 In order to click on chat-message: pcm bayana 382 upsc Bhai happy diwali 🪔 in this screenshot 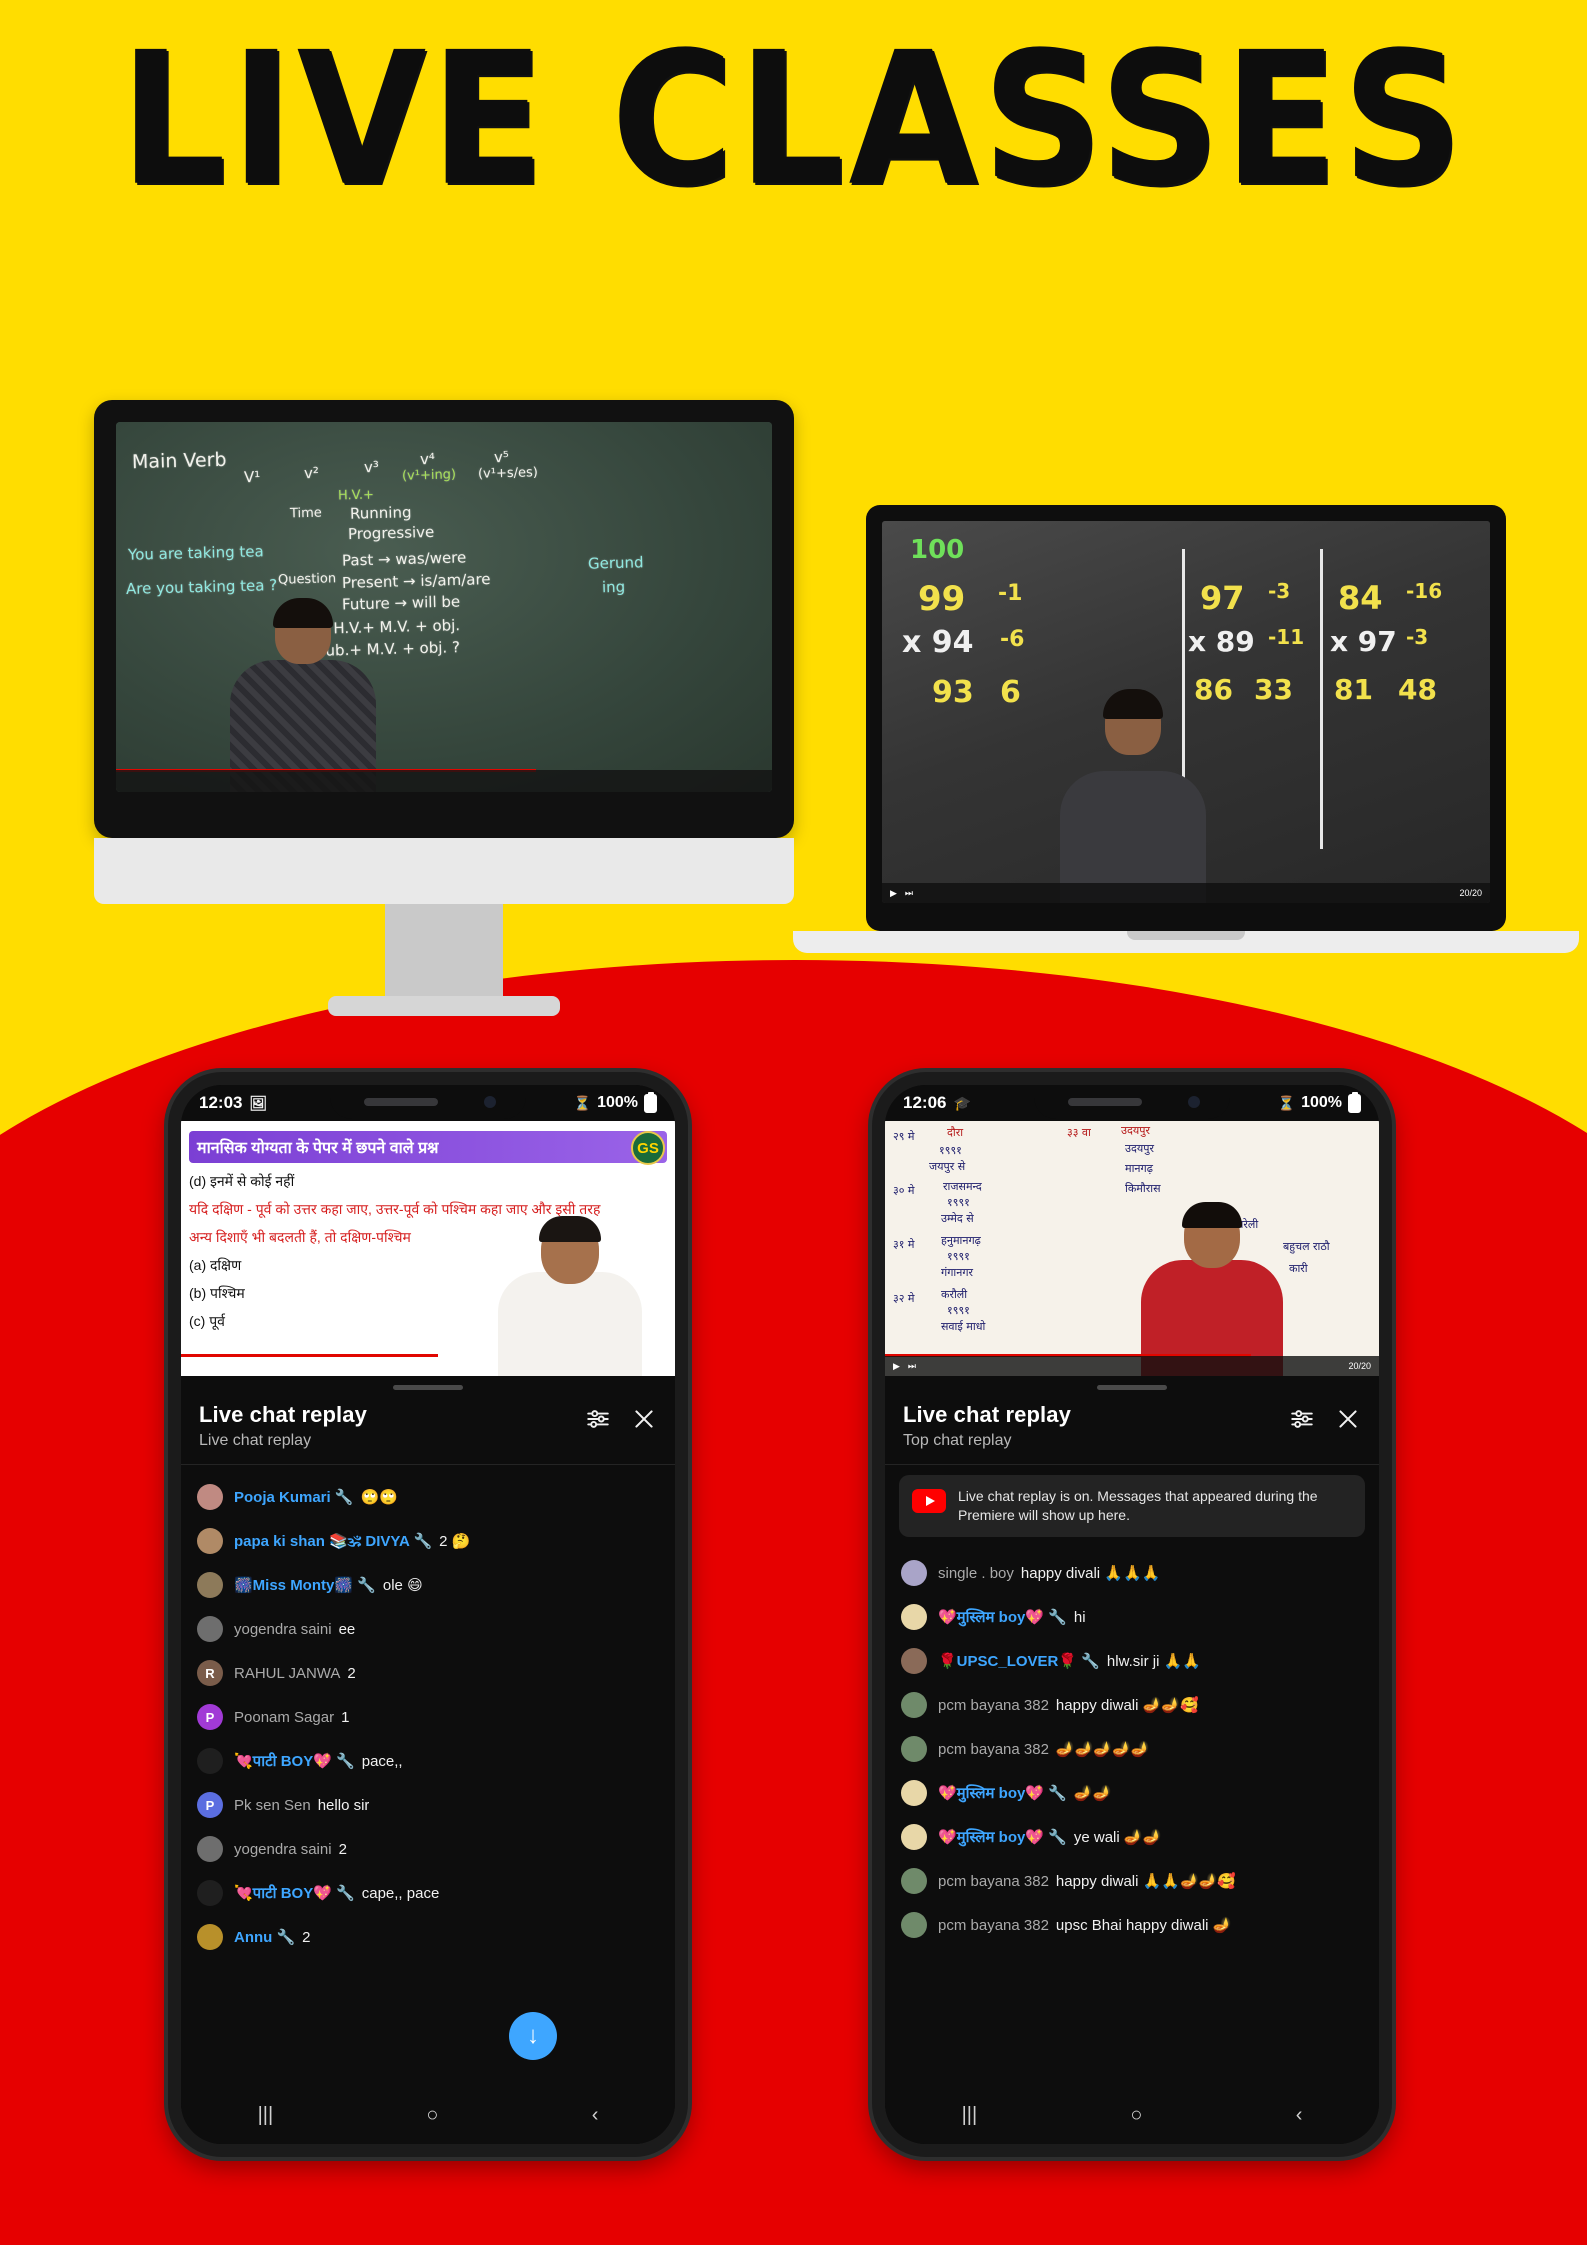, I will do `click(1132, 1925)`.